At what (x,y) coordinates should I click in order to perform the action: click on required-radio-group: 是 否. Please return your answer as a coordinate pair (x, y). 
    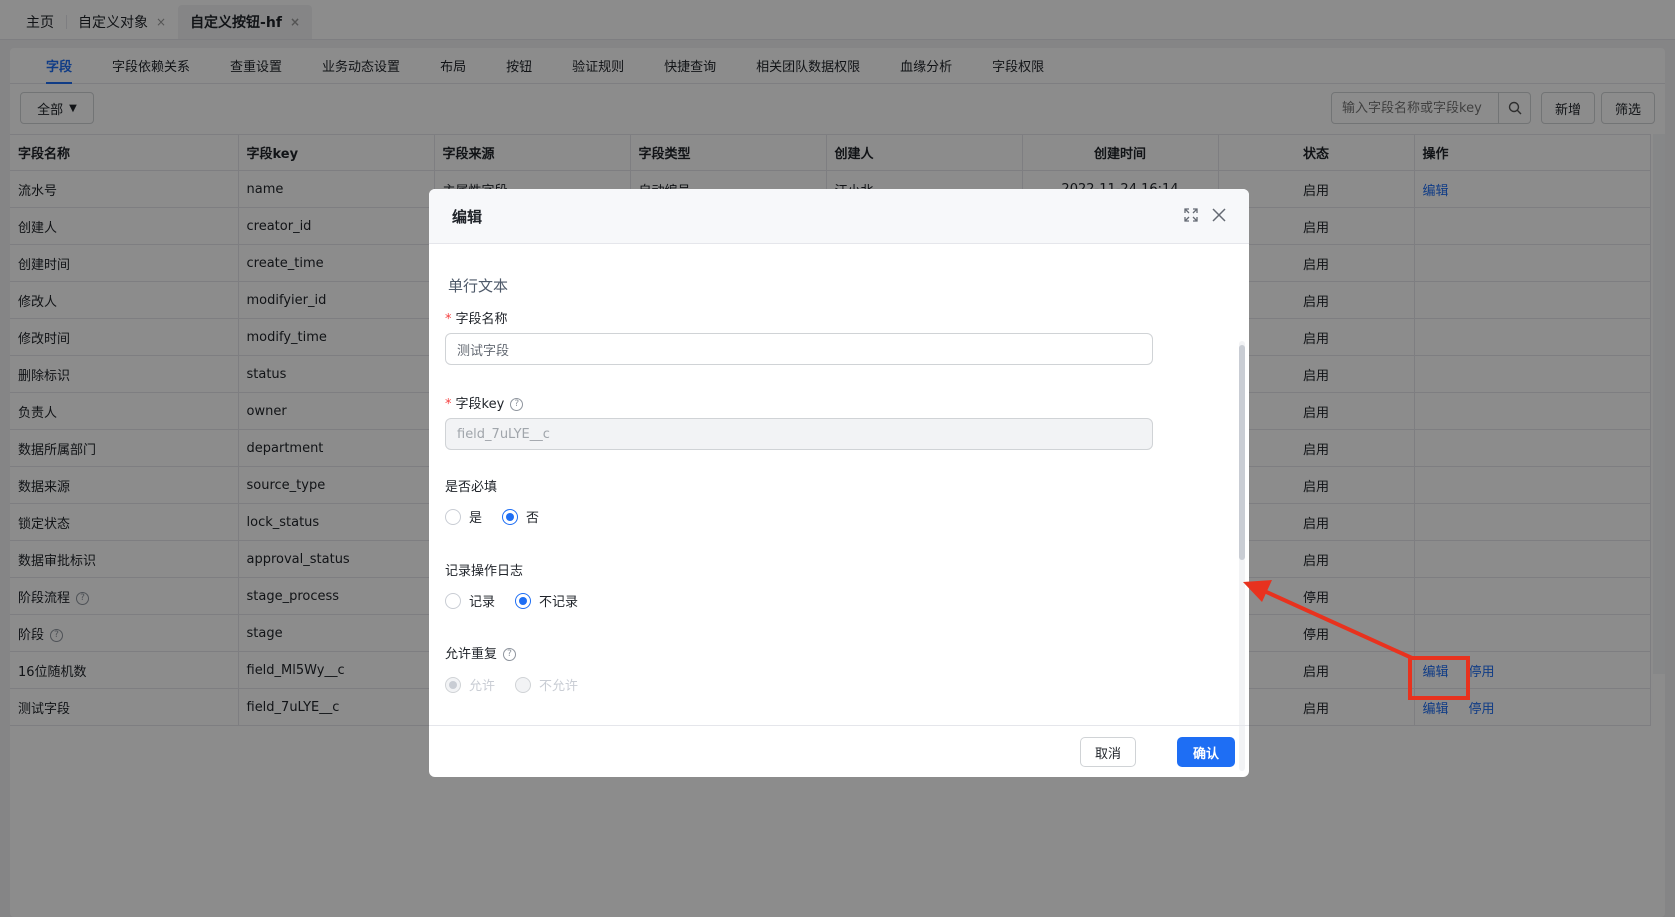
    Looking at the image, I should click on (502, 516).